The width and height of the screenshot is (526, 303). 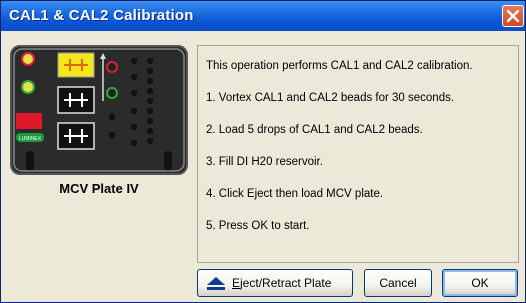 What do you see at coordinates (258, 226) in the screenshot?
I see `instruction-step-5: 5. Press OK to start.` at bounding box center [258, 226].